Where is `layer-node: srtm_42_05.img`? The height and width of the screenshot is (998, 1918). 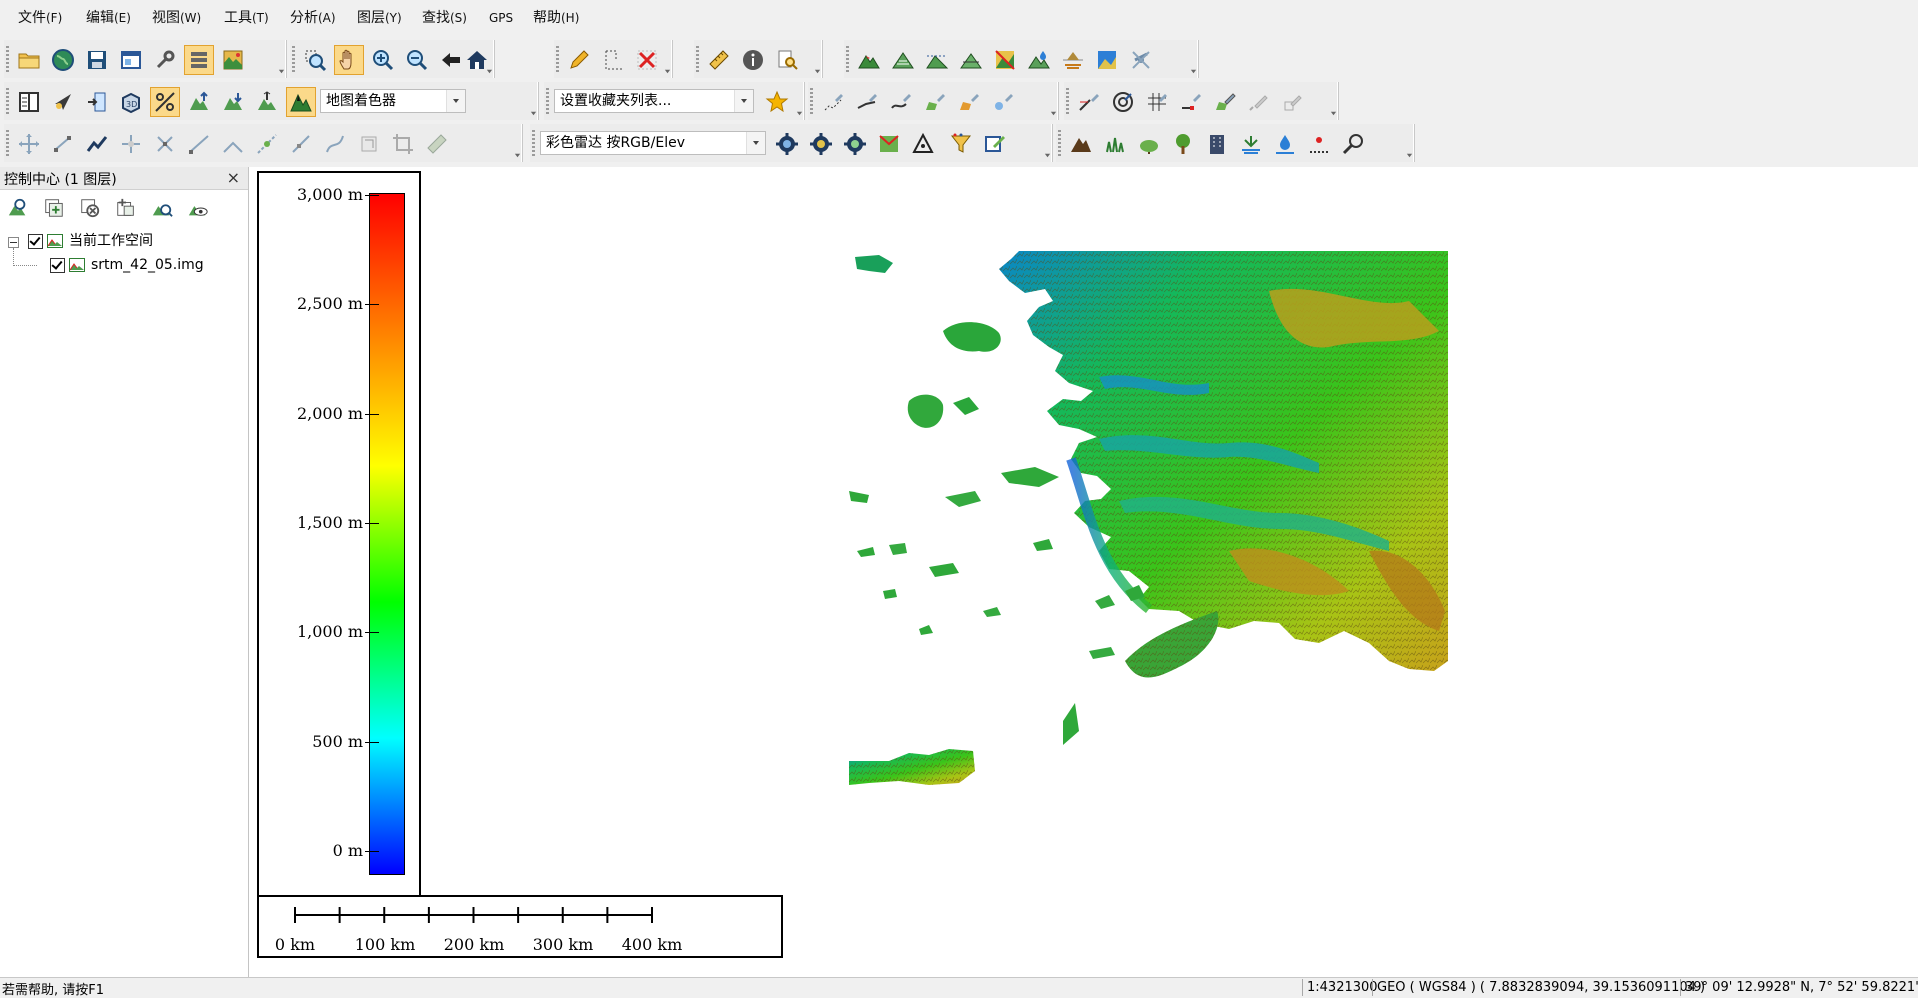
layer-node: srtm_42_05.img is located at coordinates (127, 265).